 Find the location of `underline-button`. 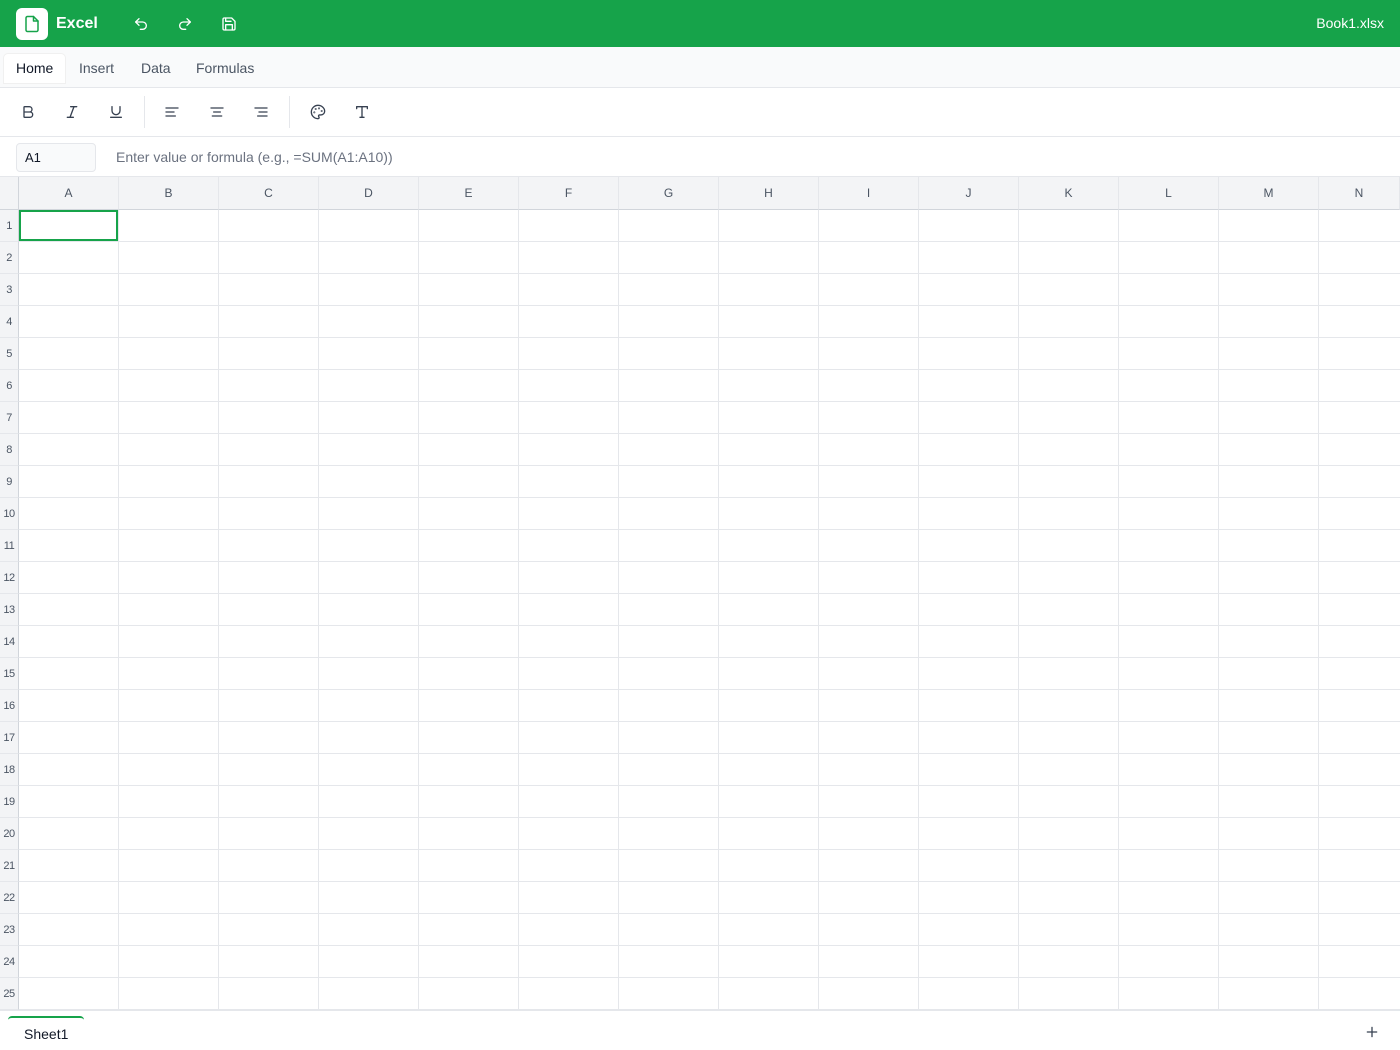

underline-button is located at coordinates (116, 112).